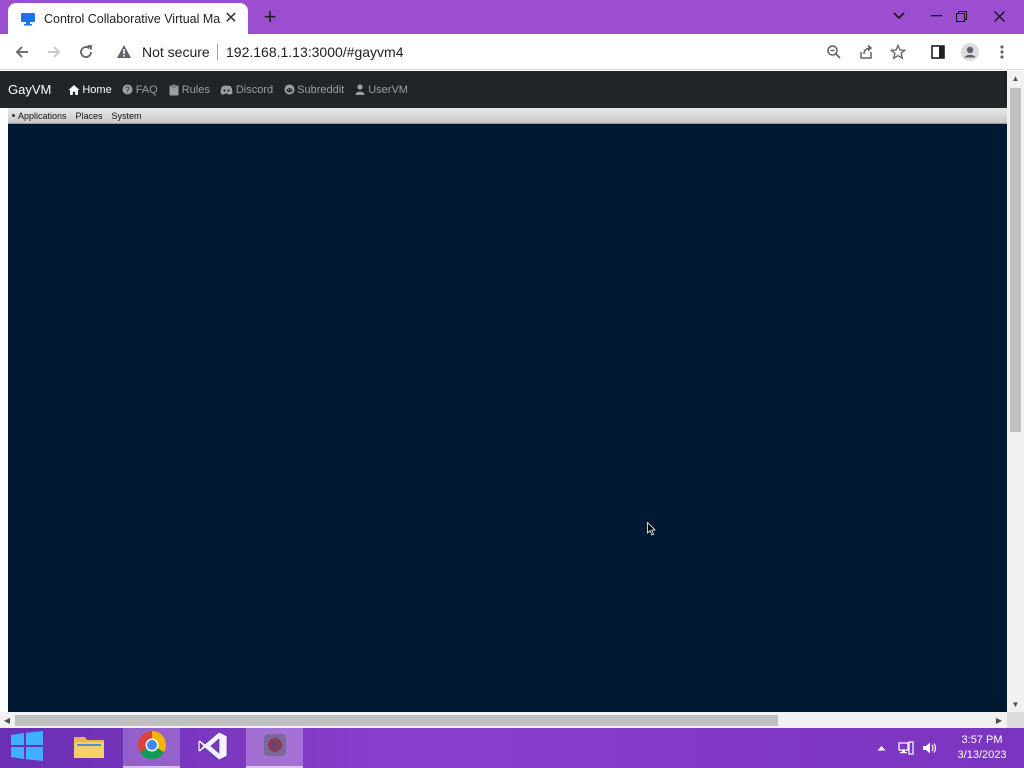 The width and height of the screenshot is (1024, 768). I want to click on address-bar: Not secure 192.168.1.13:3000/#gayvm4, so click(514, 52).